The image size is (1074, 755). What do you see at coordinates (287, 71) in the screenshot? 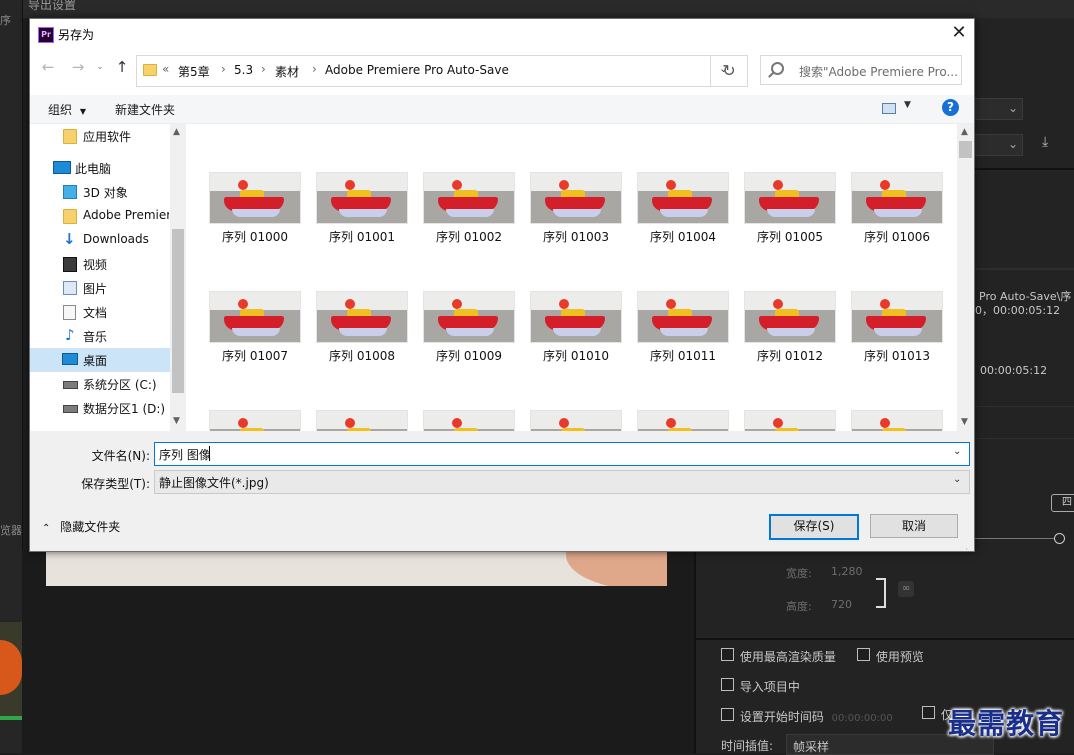
I see `breadcrumb-item: 素材` at bounding box center [287, 71].